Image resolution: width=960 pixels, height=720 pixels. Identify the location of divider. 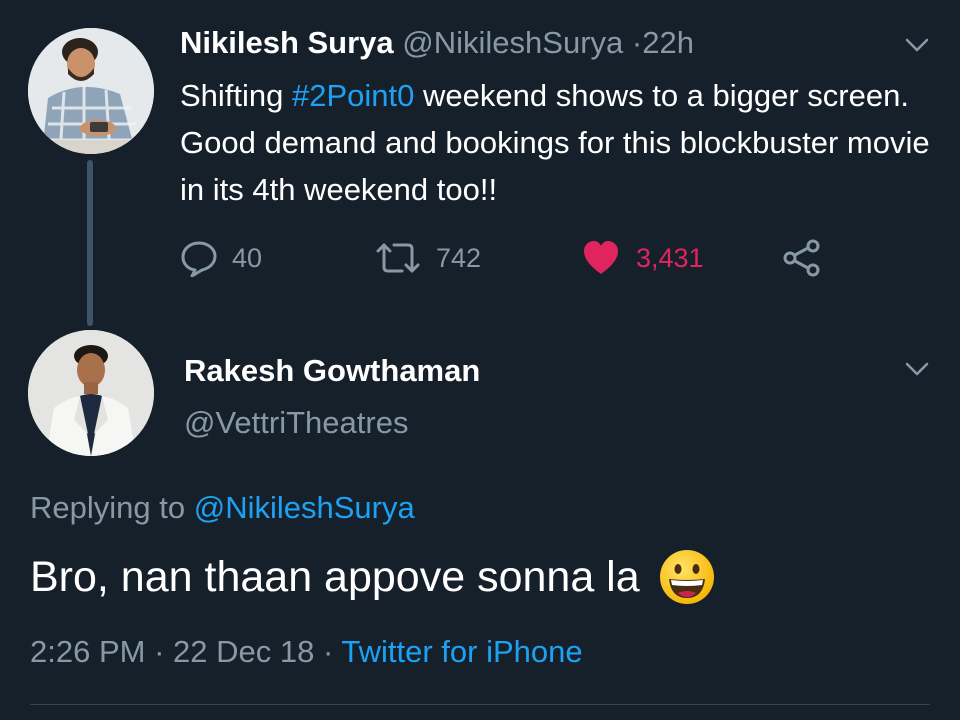
(480, 704).